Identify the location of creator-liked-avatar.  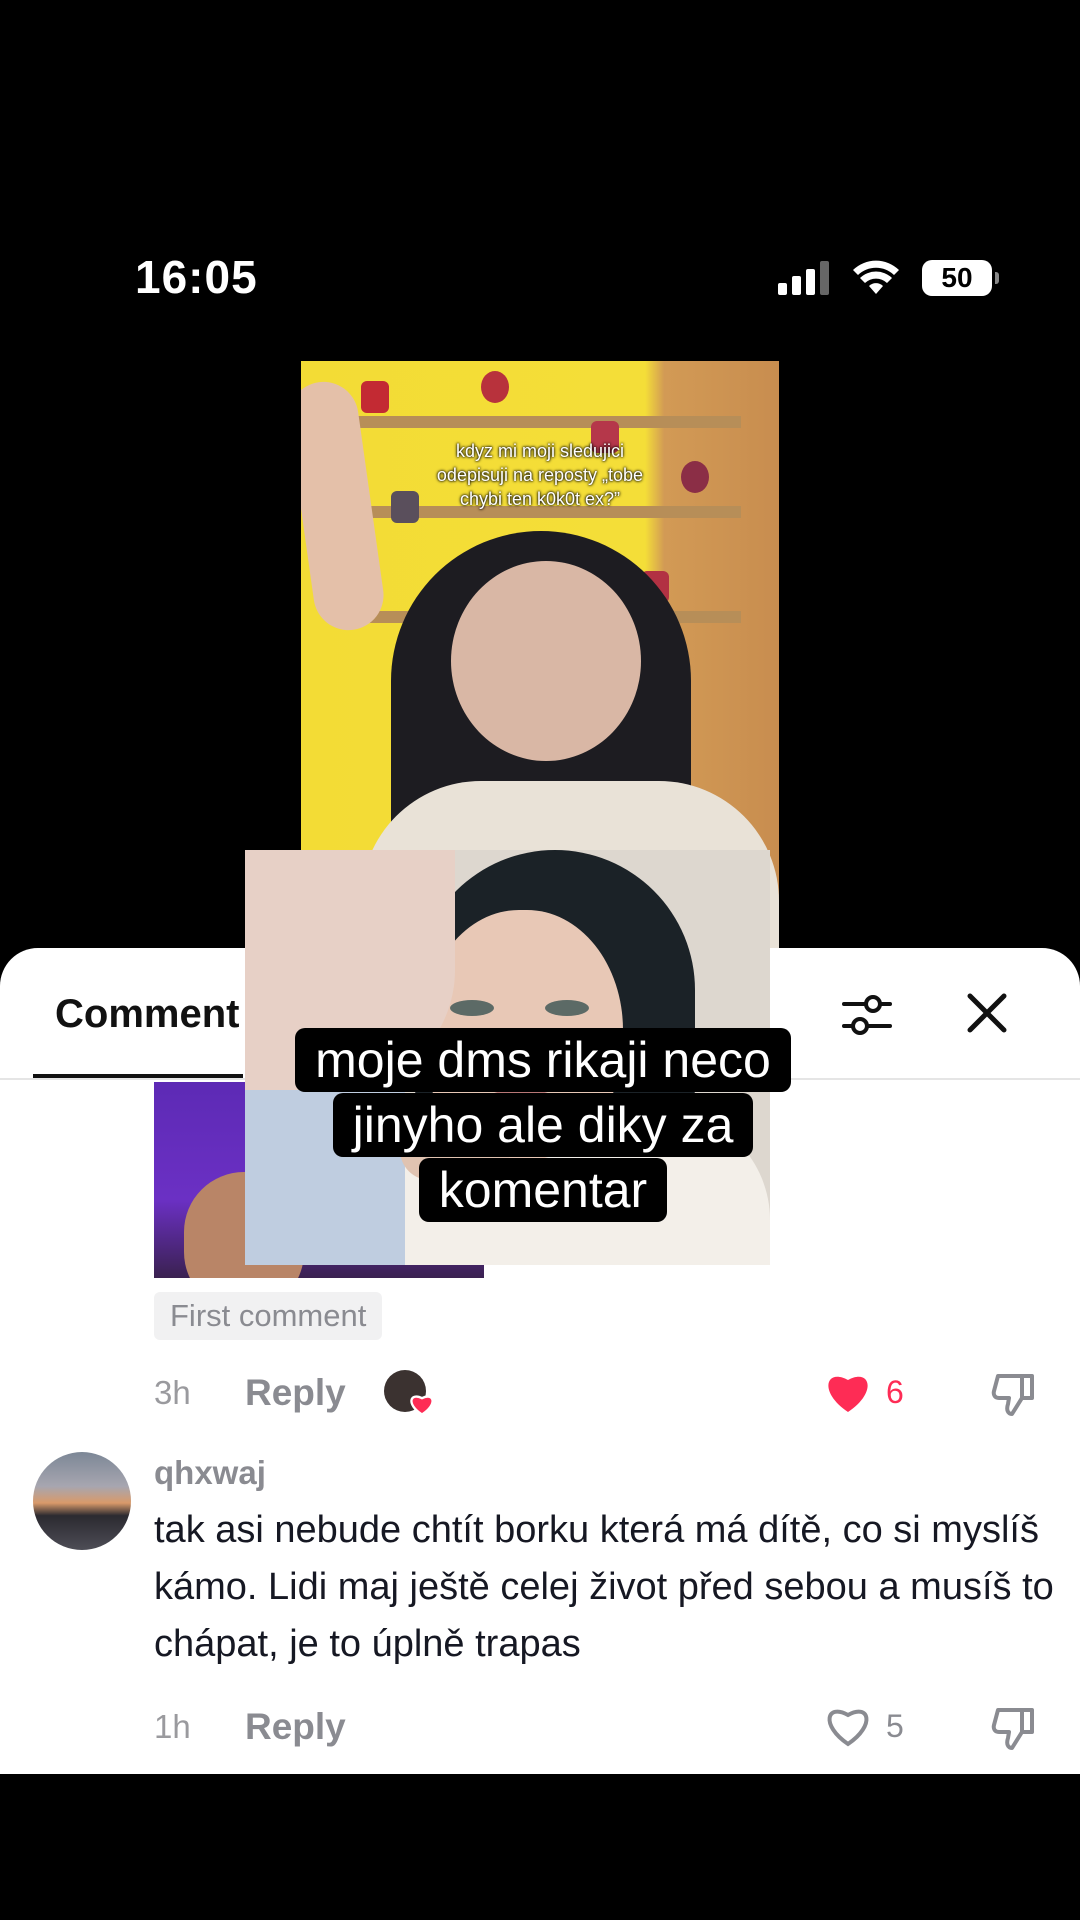
(409, 1393).